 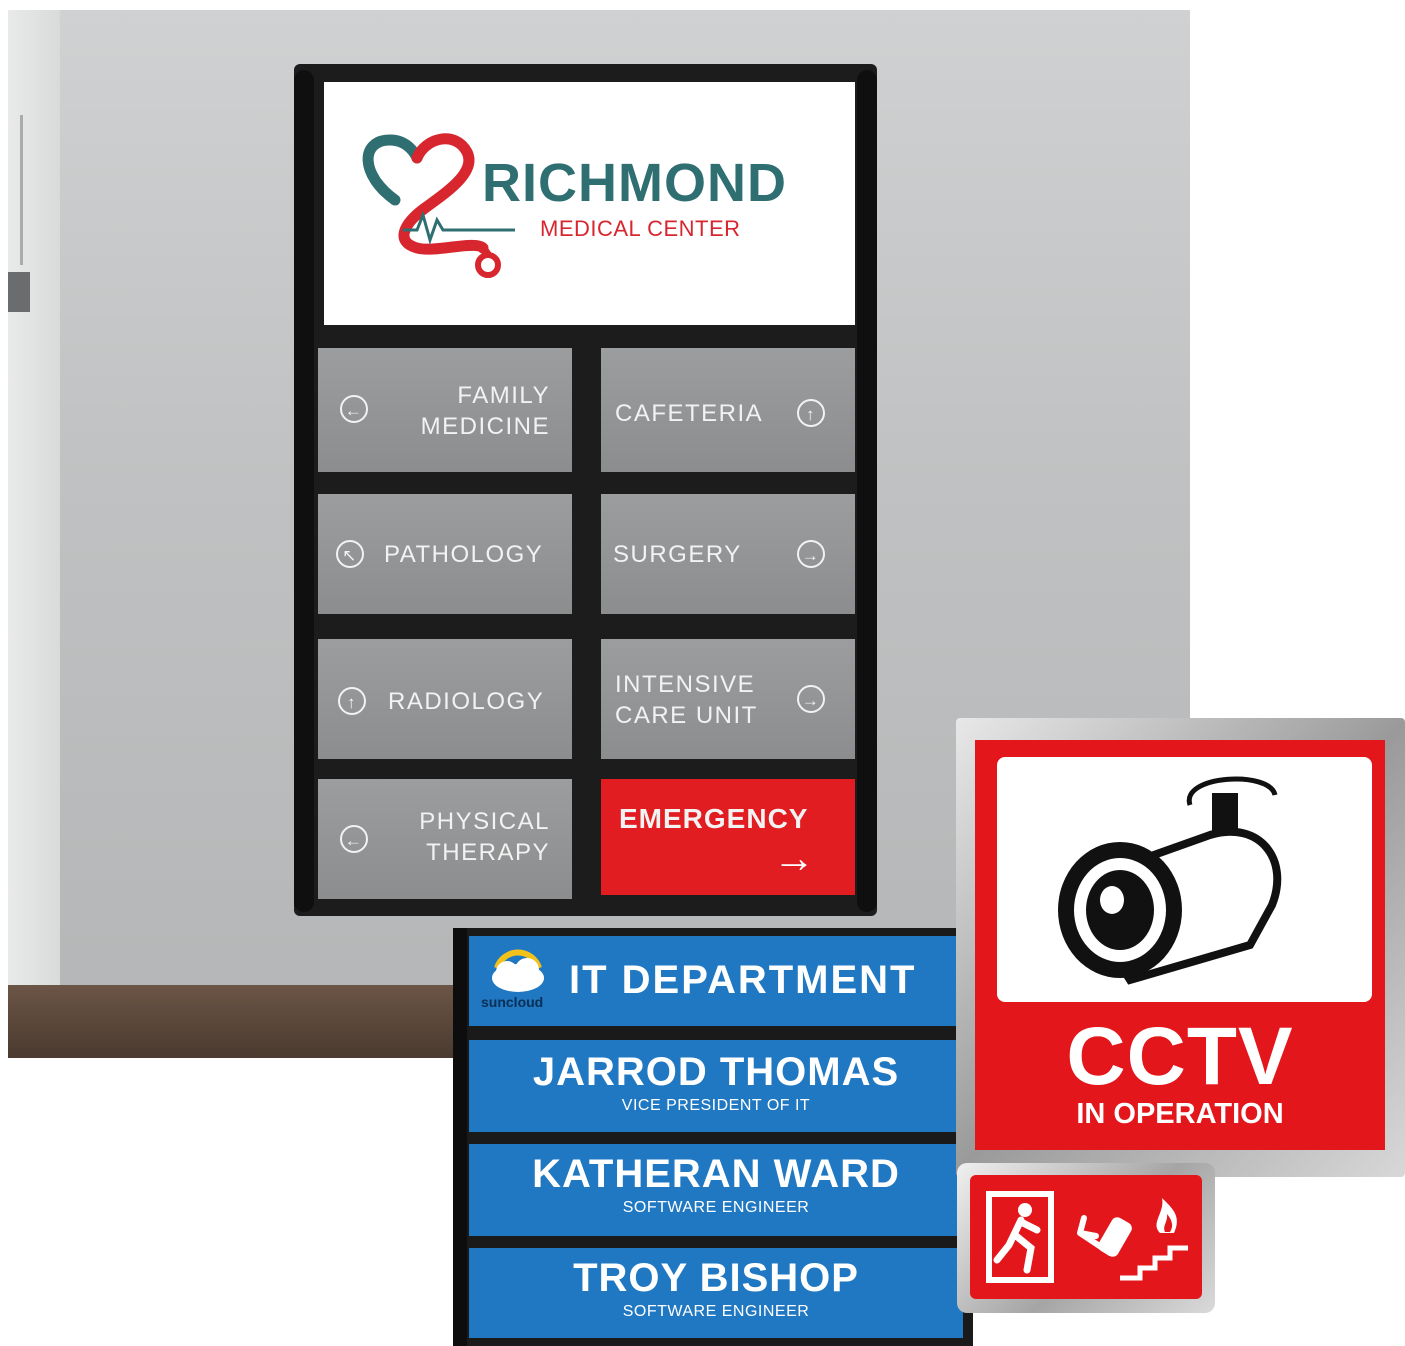 What do you see at coordinates (1132, 1239) in the screenshot?
I see `fire-extinguisher-stairs-icon` at bounding box center [1132, 1239].